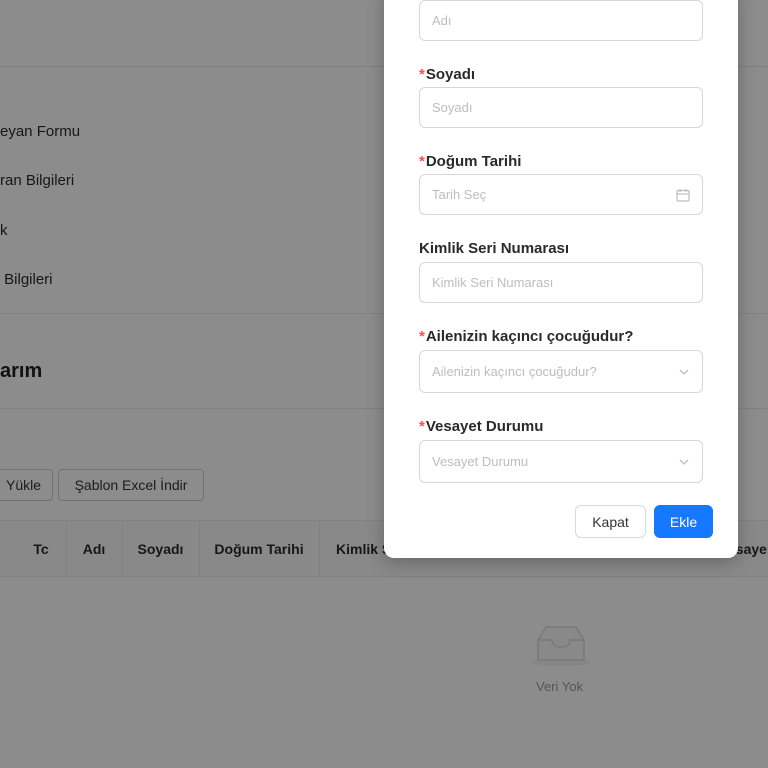 The width and height of the screenshot is (768, 768). What do you see at coordinates (473, 161) in the screenshot?
I see `birth-date-label-text: Doğum Tarihi` at bounding box center [473, 161].